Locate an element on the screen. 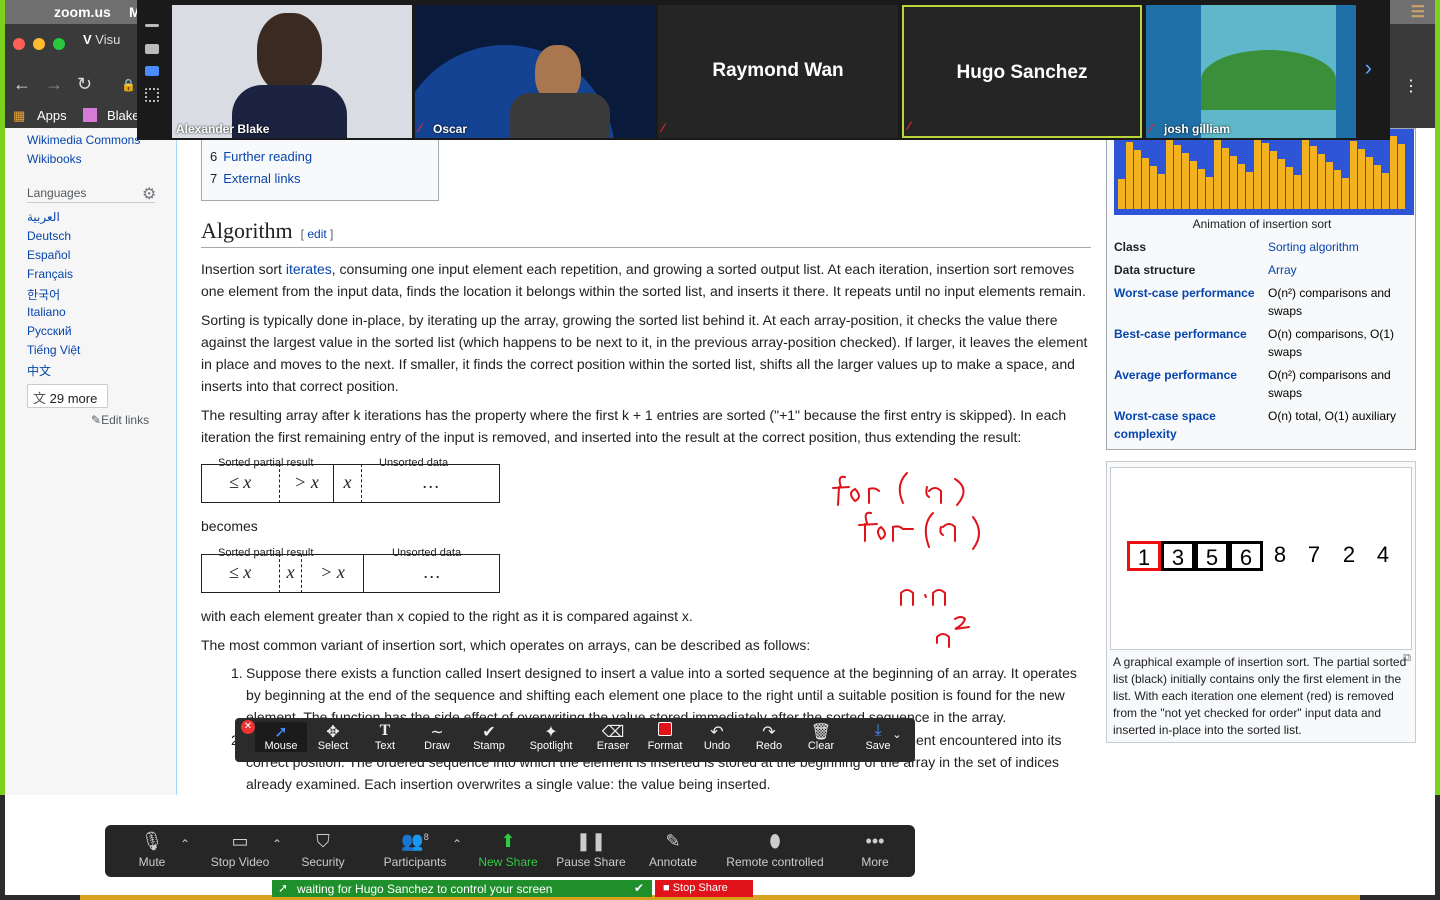 Image resolution: width=1440 pixels, height=900 pixels. forward-icon: → is located at coordinates (54, 84).